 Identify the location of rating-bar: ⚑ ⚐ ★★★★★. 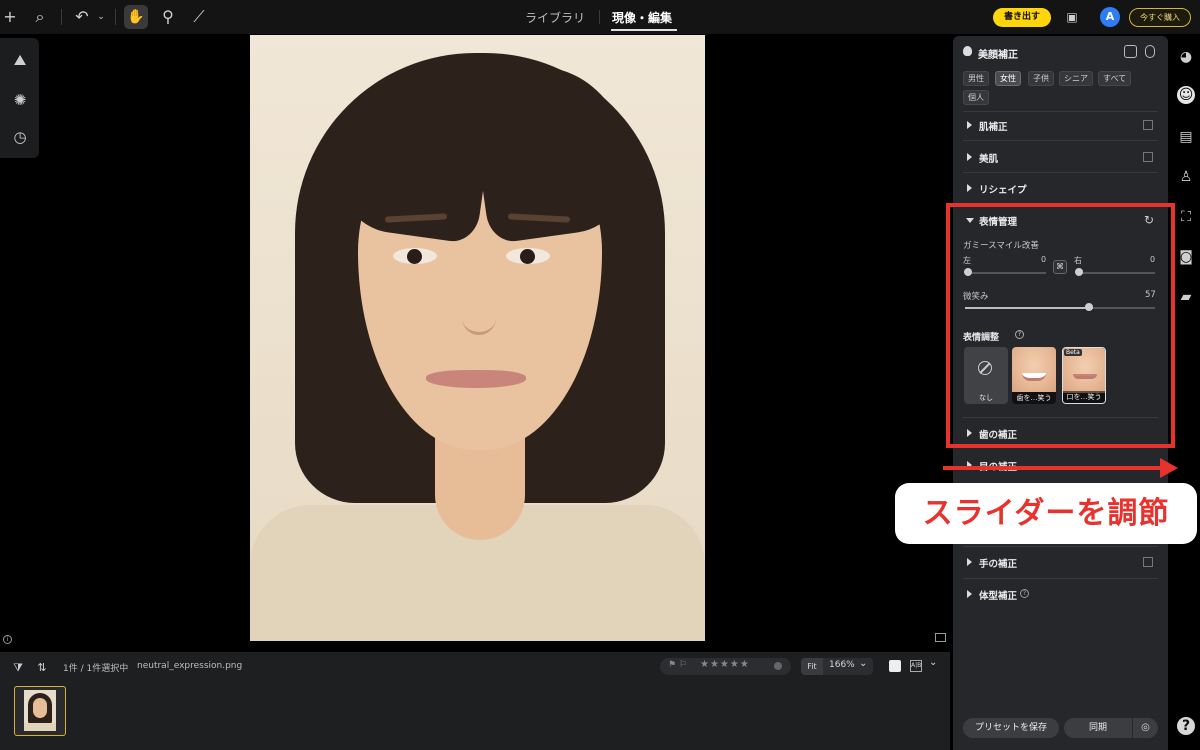
(725, 666).